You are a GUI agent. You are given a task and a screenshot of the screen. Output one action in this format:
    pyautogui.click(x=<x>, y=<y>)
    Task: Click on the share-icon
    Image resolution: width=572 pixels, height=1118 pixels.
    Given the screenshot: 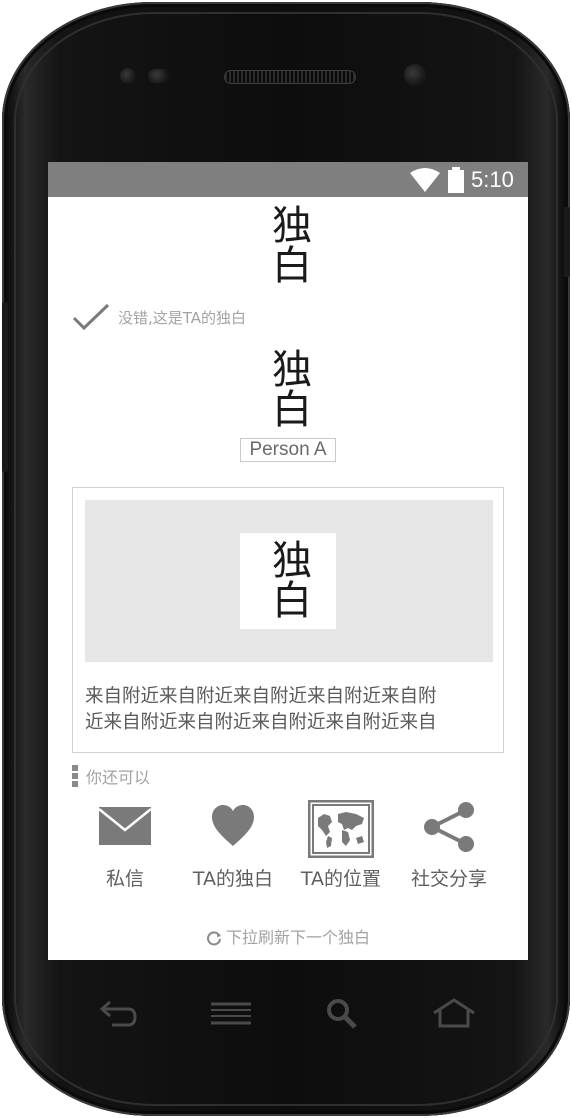 What is the action you would take?
    pyautogui.click(x=449, y=827)
    